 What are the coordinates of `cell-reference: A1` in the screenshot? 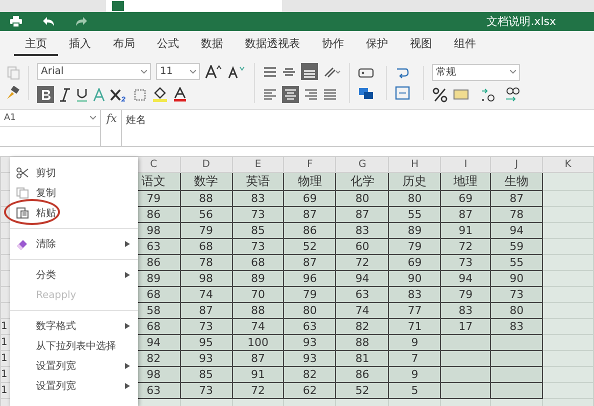 It's located at (10, 118).